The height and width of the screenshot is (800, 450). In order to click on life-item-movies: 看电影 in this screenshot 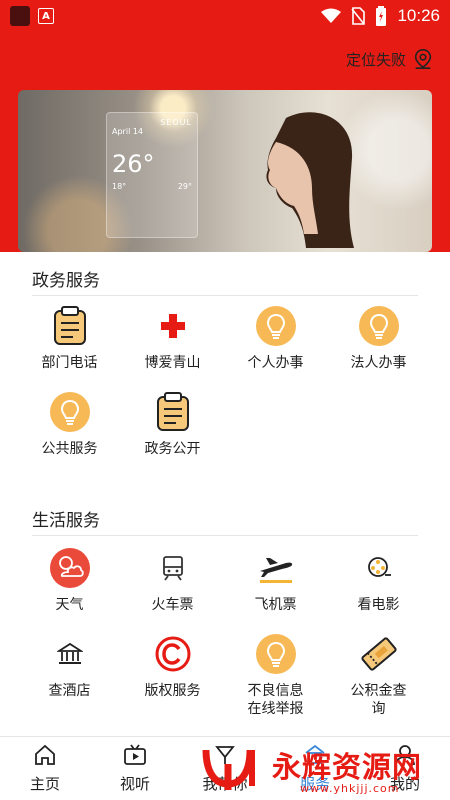, I will do `click(378, 581)`.